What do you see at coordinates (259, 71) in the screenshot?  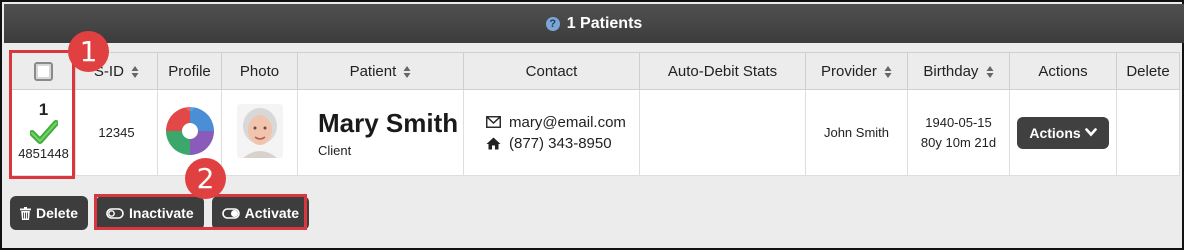 I see `column-header-photo: Photo` at bounding box center [259, 71].